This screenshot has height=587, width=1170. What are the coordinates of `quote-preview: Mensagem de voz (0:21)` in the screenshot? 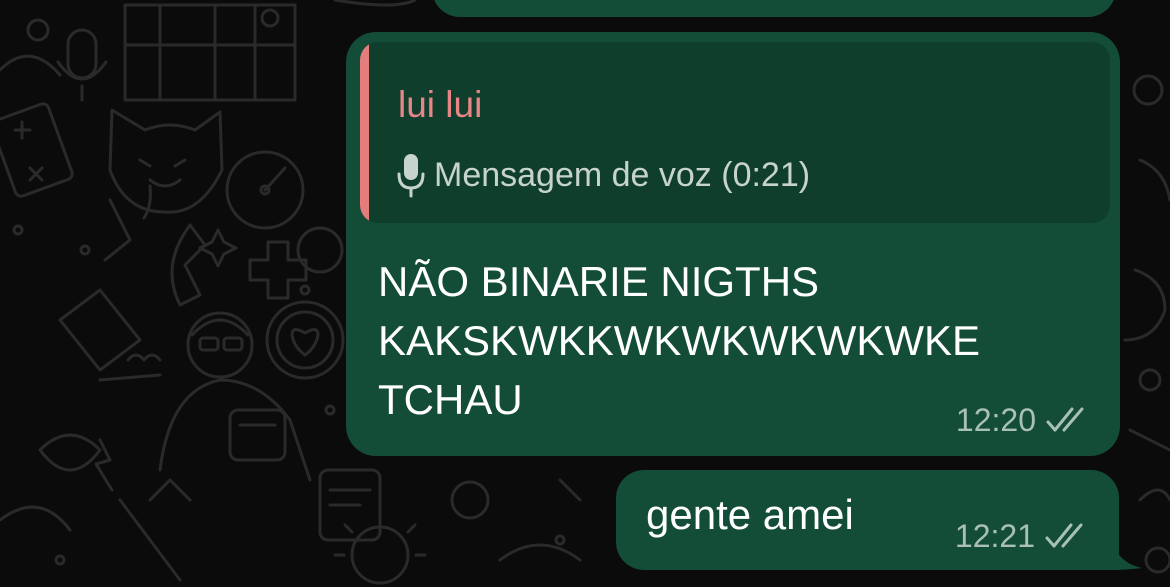 It's located at (603, 175).